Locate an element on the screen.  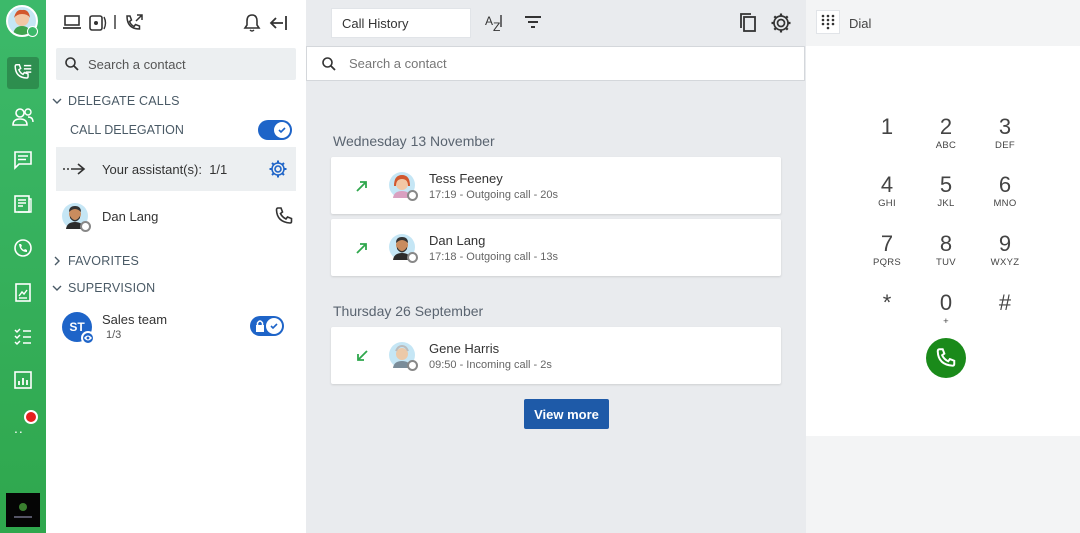
dialpad-title: Dial is located at coordinates (860, 23).